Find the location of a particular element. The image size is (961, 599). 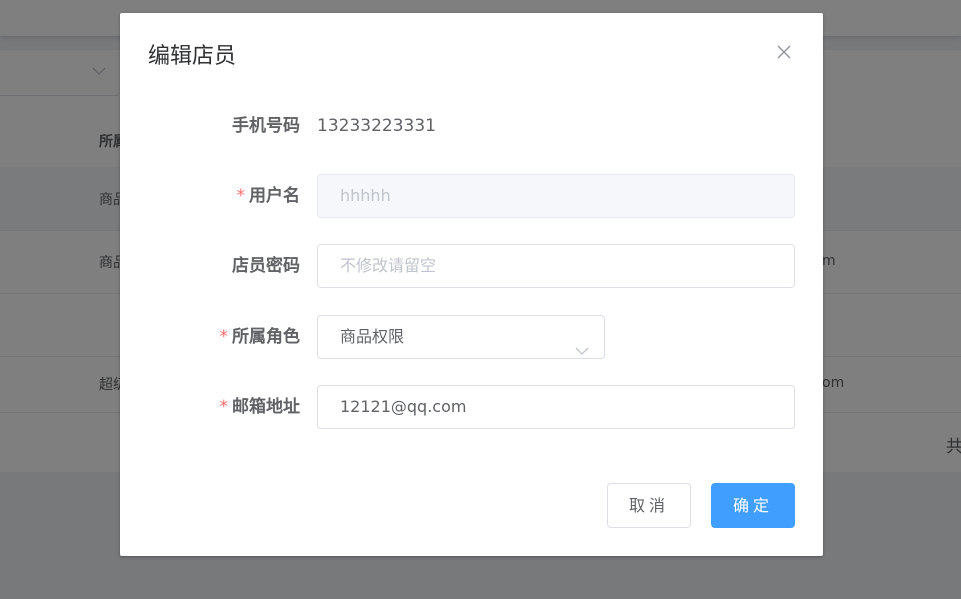

phone-value: 13233223331 is located at coordinates (376, 126).